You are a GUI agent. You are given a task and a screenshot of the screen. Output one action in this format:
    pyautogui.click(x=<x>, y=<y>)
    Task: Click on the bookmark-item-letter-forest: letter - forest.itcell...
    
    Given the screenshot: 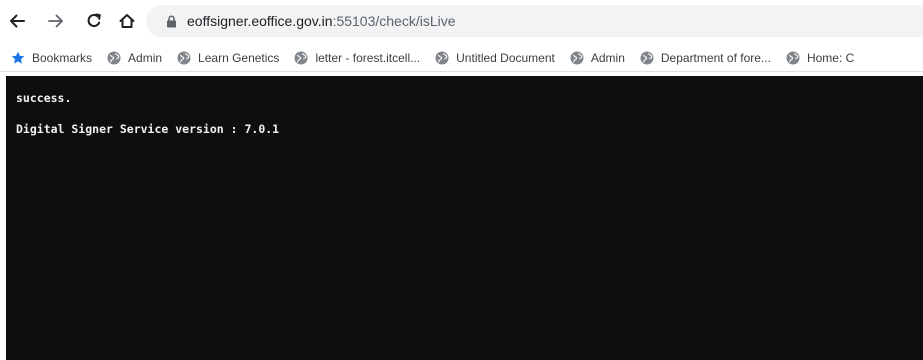 What is the action you would take?
    pyautogui.click(x=356, y=58)
    